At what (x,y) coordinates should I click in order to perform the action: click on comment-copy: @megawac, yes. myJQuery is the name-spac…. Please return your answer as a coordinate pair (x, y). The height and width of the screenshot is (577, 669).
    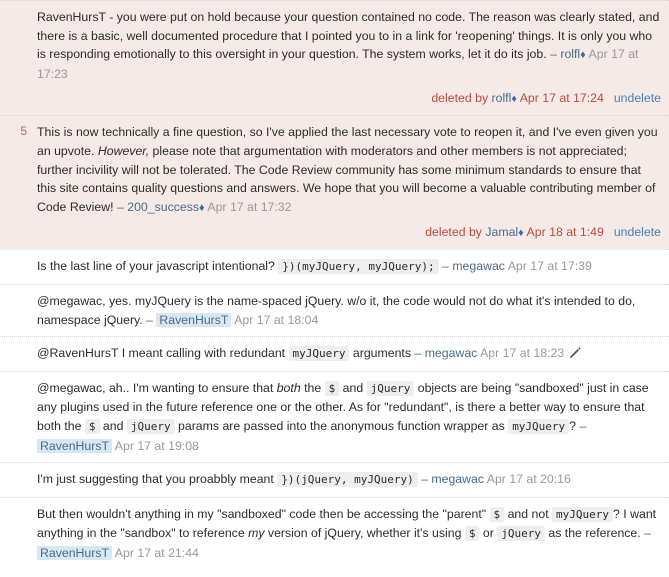
    Looking at the image, I should click on (349, 310).